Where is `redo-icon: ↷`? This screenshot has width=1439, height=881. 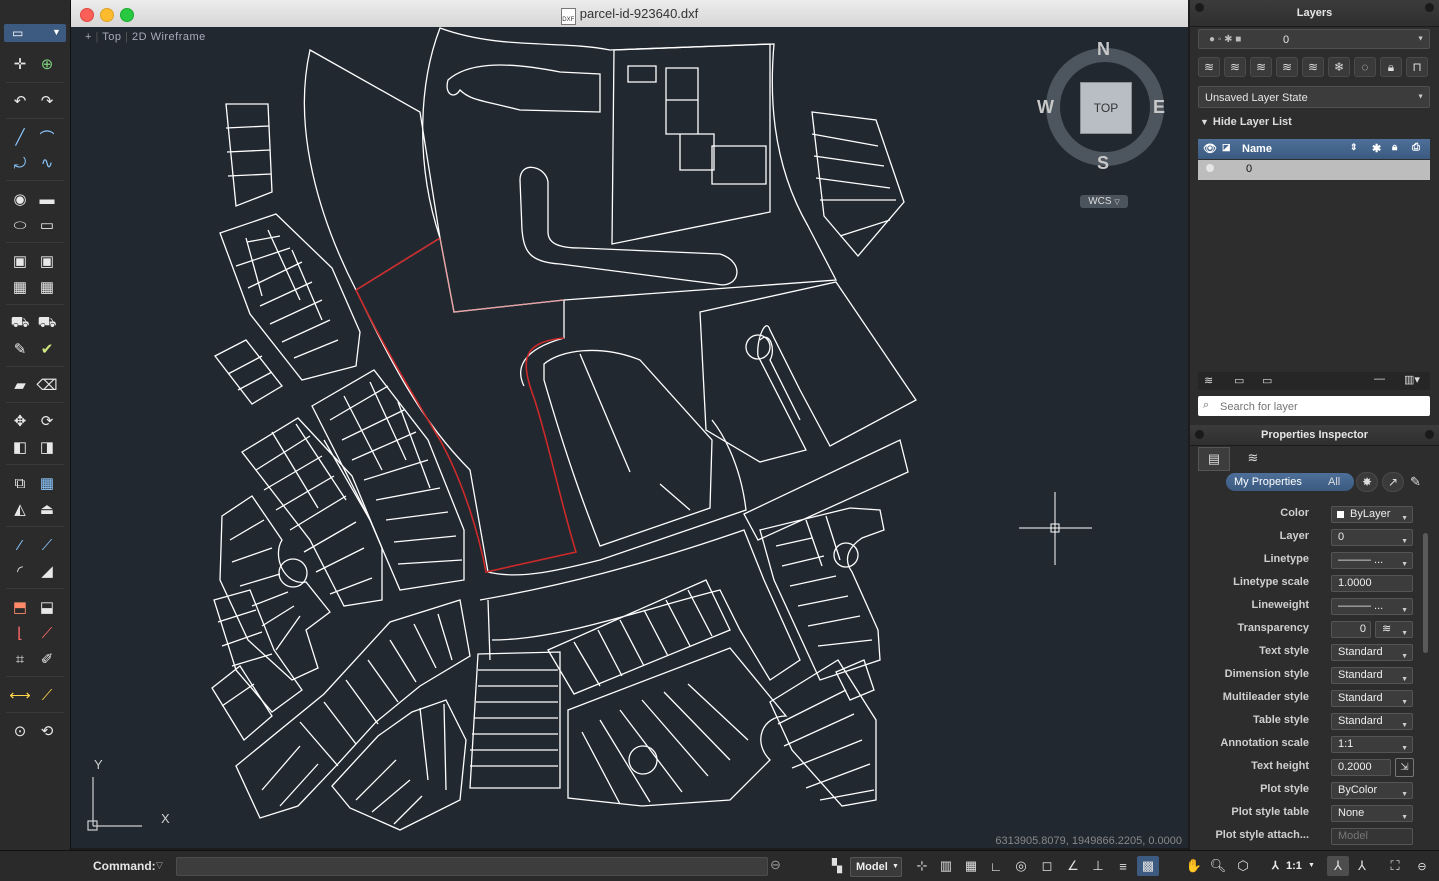 redo-icon: ↷ is located at coordinates (47, 101).